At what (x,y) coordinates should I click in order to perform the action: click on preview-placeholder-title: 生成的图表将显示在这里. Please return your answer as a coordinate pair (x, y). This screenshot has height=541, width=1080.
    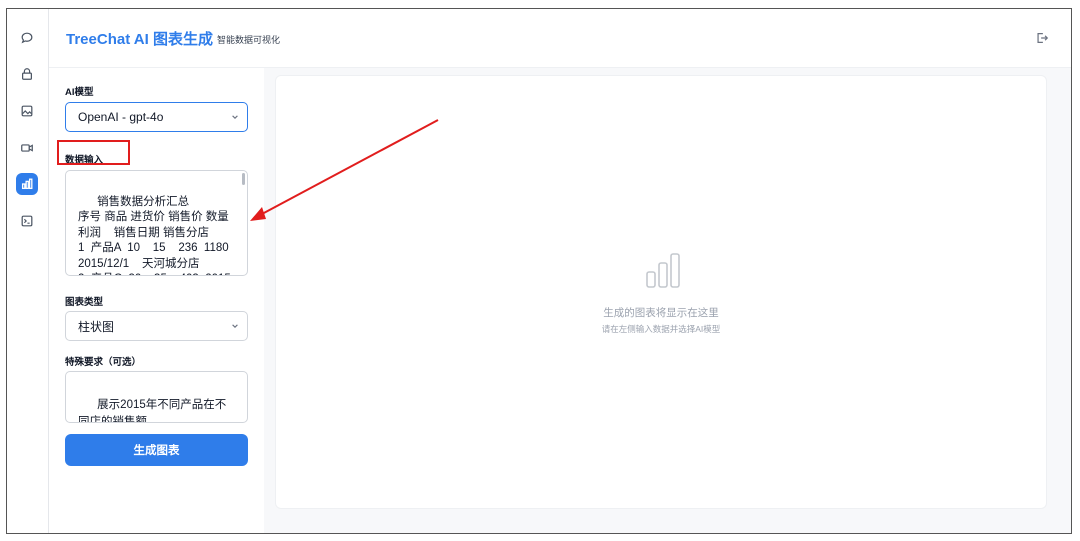
    Looking at the image, I should click on (661, 313).